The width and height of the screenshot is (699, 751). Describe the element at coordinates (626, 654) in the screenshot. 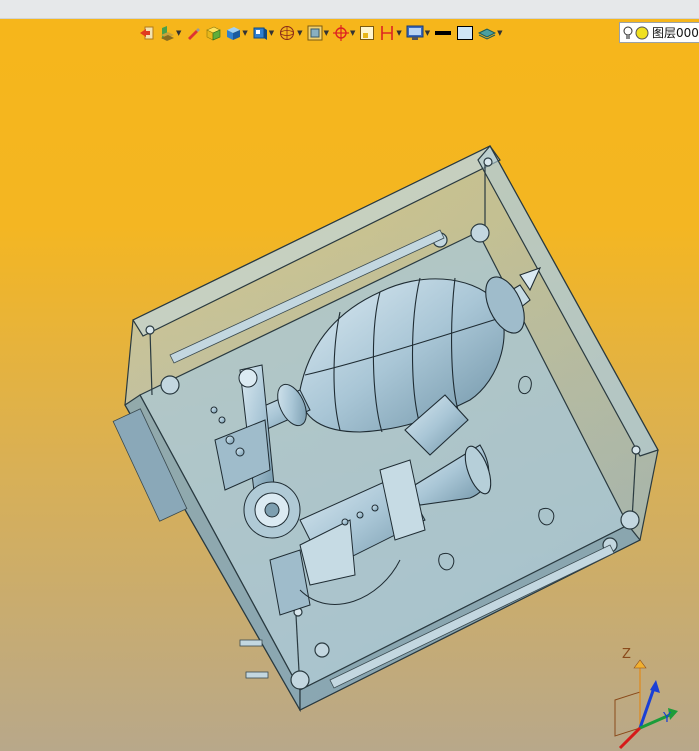

I see `z-axis-label: Z` at that location.